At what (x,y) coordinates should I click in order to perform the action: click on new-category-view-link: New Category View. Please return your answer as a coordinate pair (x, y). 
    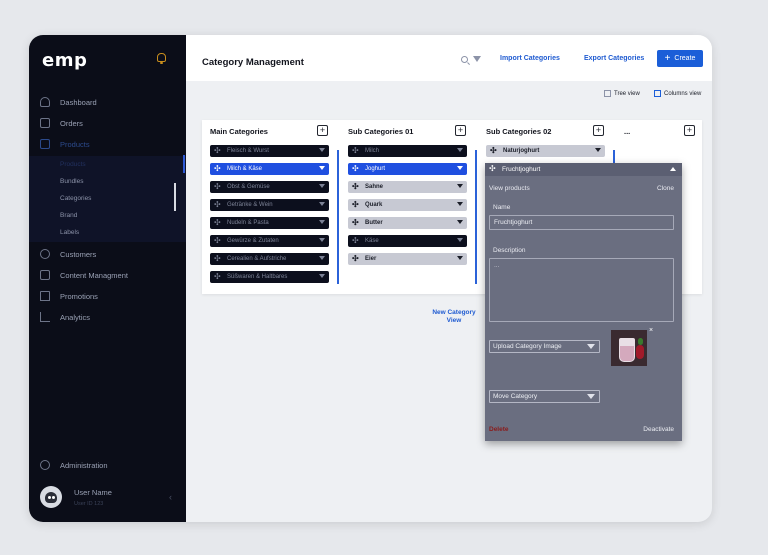
    Looking at the image, I should click on (454, 317).